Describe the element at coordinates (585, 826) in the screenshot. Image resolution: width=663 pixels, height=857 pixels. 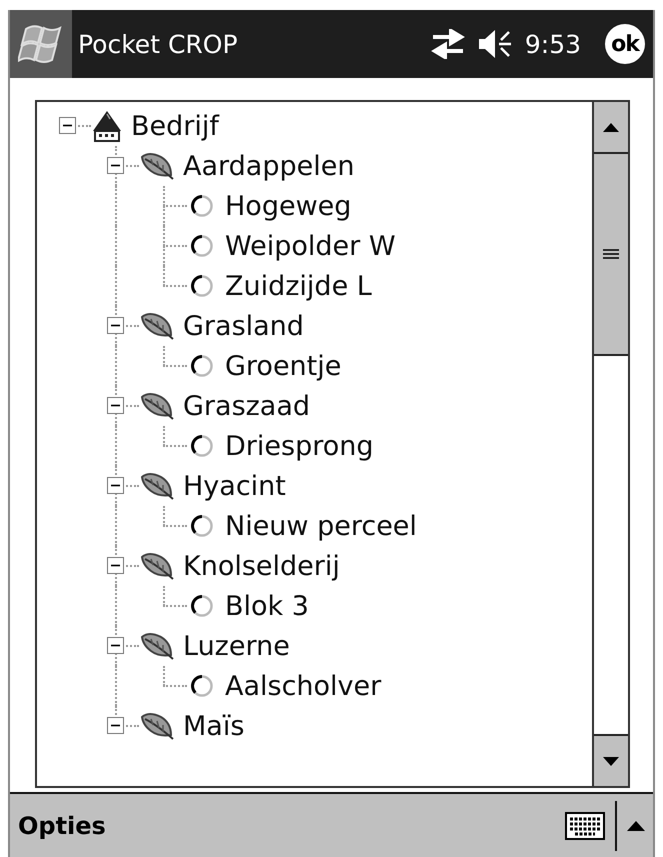
I see `keyboard-icon` at that location.